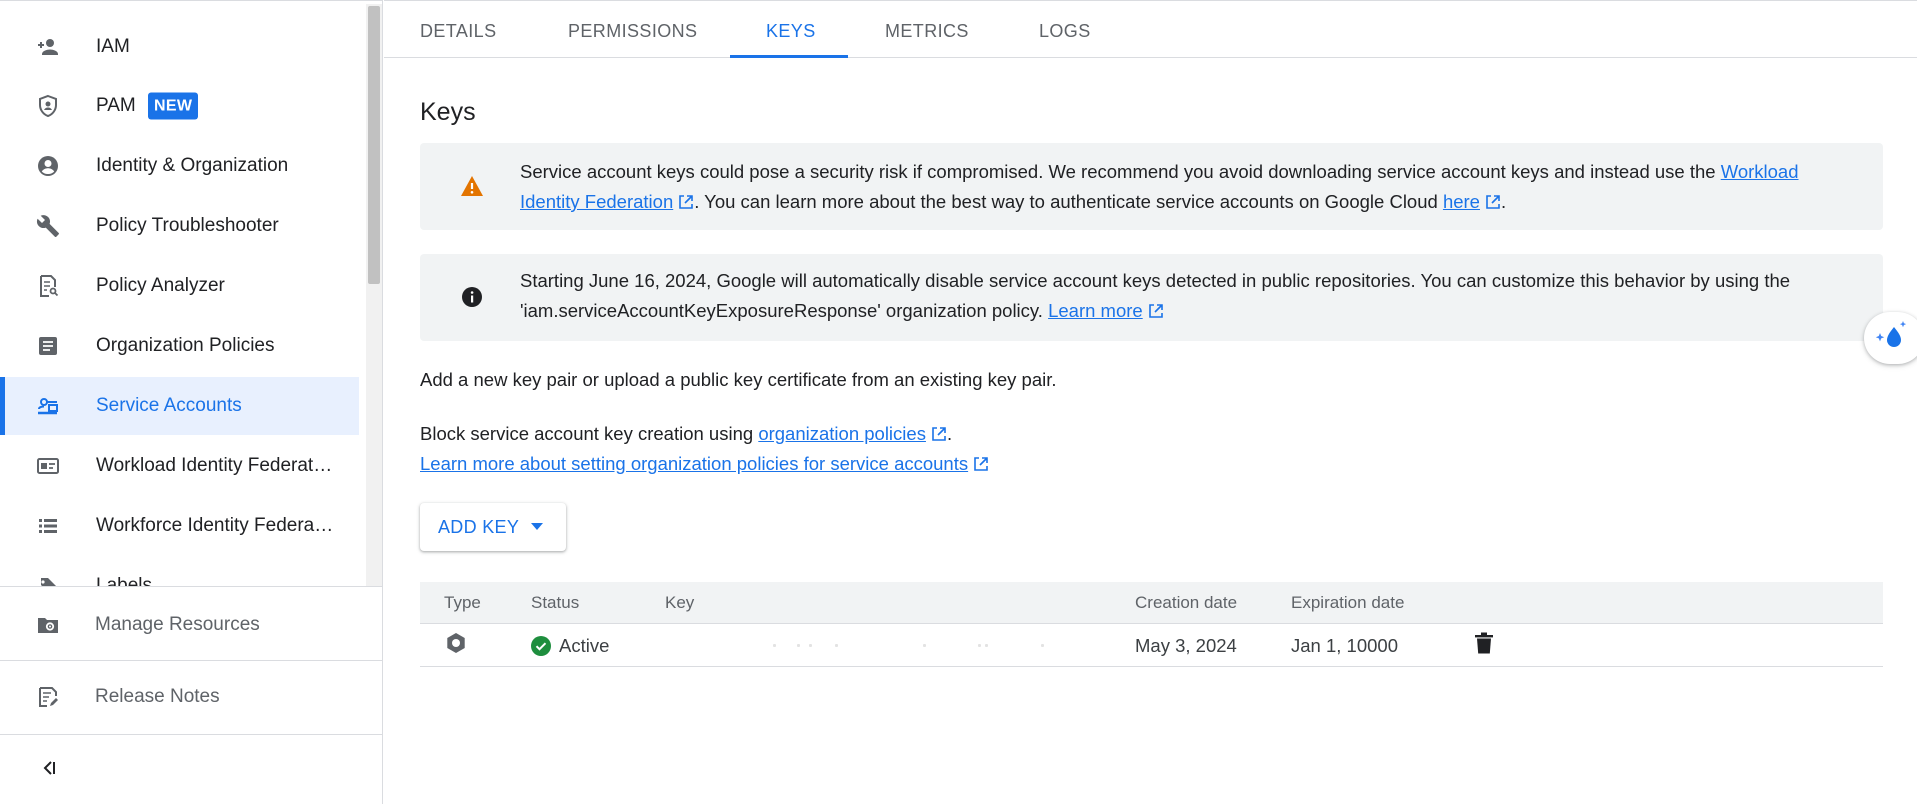 The image size is (1917, 804). Describe the element at coordinates (1461, 201) in the screenshot. I see `here-link: here` at that location.